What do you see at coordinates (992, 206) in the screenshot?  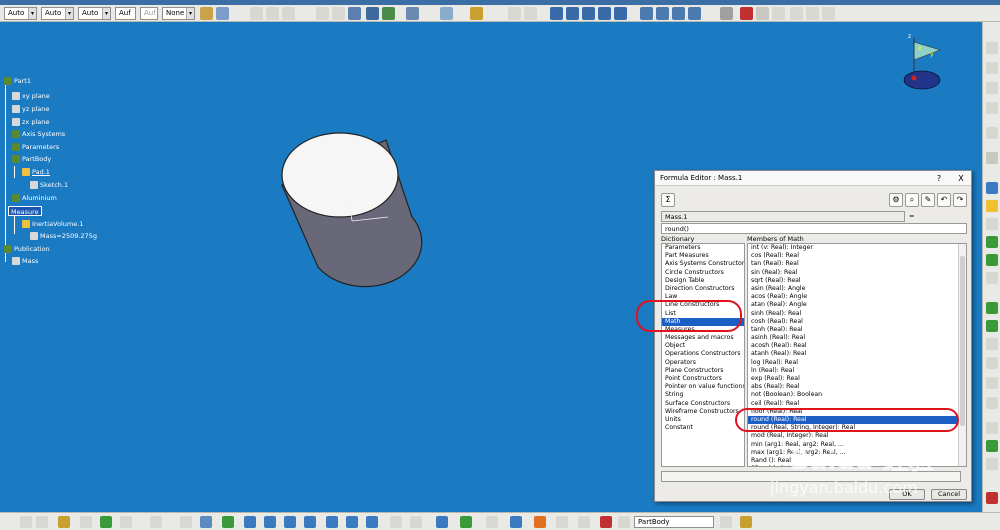 I see `pocket-tool-icon` at bounding box center [992, 206].